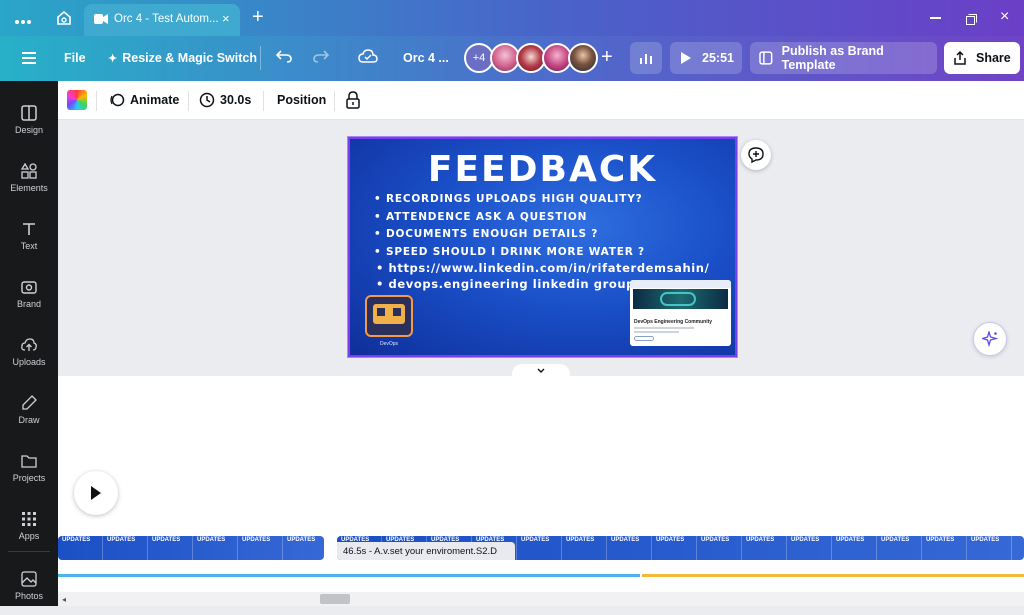  Describe the element at coordinates (935, 18) in the screenshot. I see `minimize-icon` at that location.